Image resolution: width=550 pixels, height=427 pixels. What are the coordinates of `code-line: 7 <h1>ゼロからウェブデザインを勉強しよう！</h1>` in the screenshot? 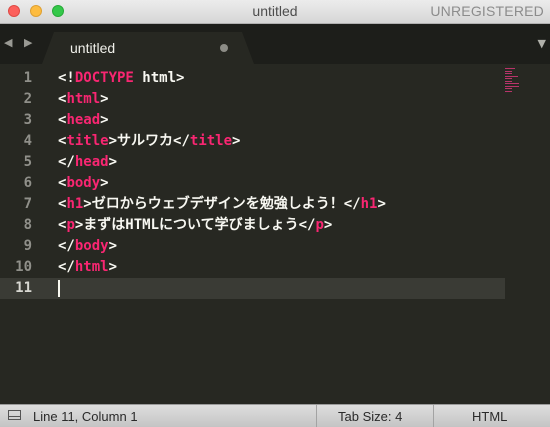 It's located at (252, 204).